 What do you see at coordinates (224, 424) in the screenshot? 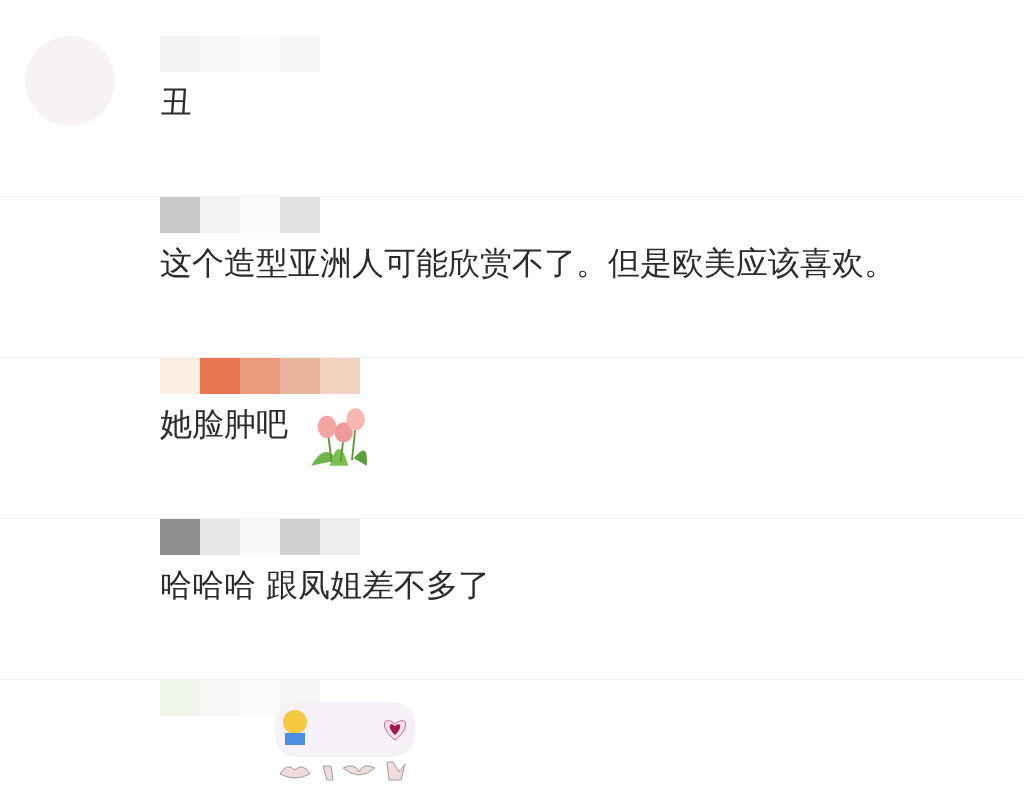
I see `comment-text: 她脸肿吧` at bounding box center [224, 424].